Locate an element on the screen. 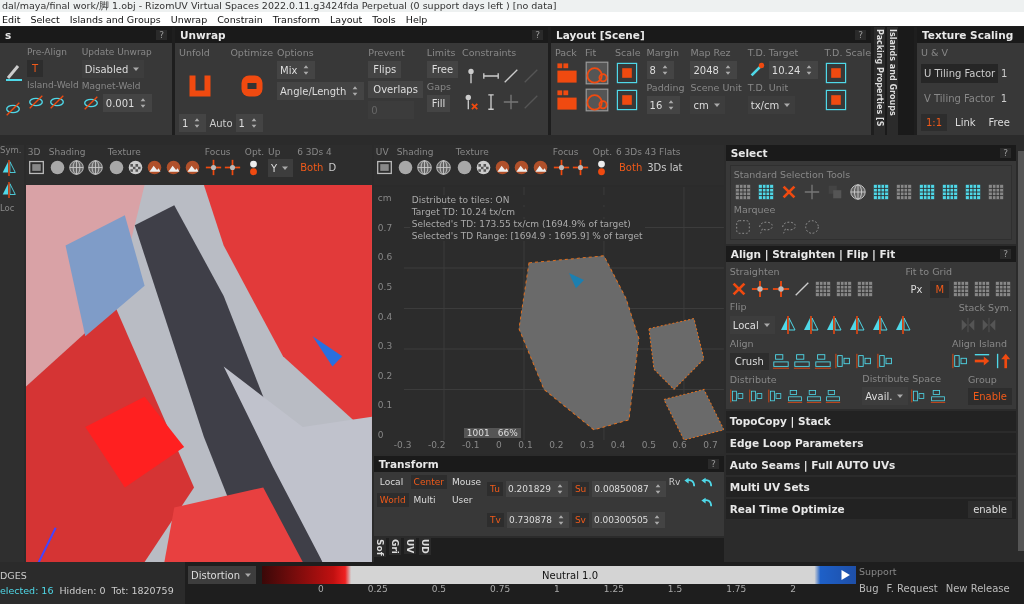 This screenshot has width=1024, height=604. flips-button: Flips is located at coordinates (385, 69).